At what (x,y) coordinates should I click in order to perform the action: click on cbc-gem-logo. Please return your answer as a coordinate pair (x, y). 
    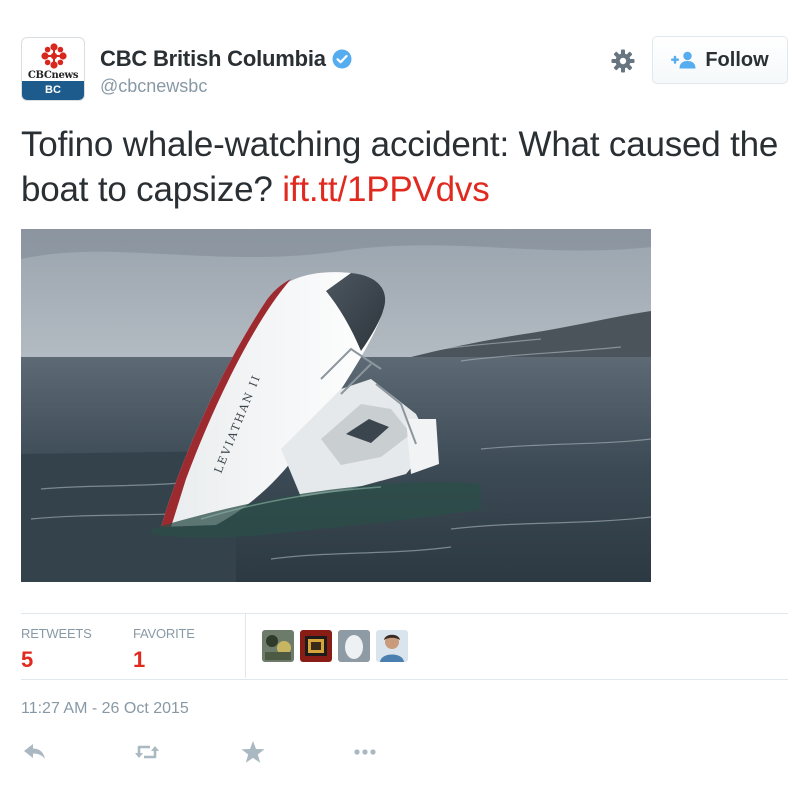
    Looking at the image, I should click on (54, 56).